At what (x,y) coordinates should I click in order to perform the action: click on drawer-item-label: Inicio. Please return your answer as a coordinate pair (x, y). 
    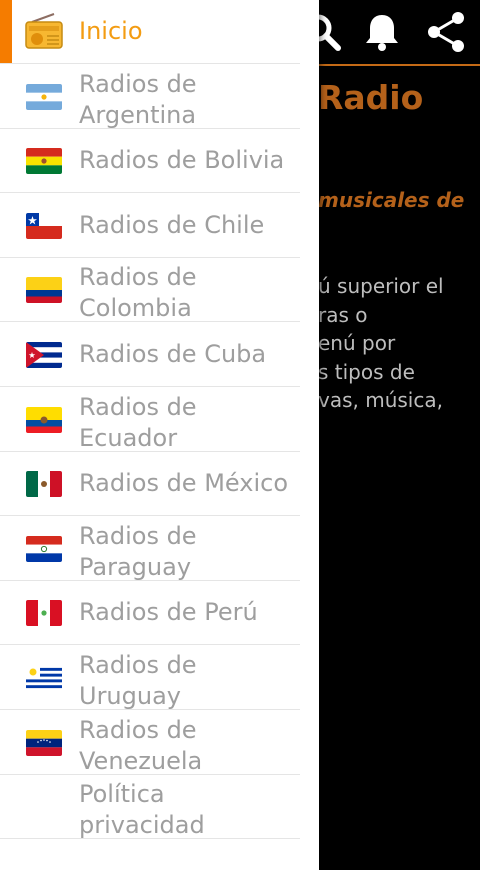
    Looking at the image, I should click on (111, 31).